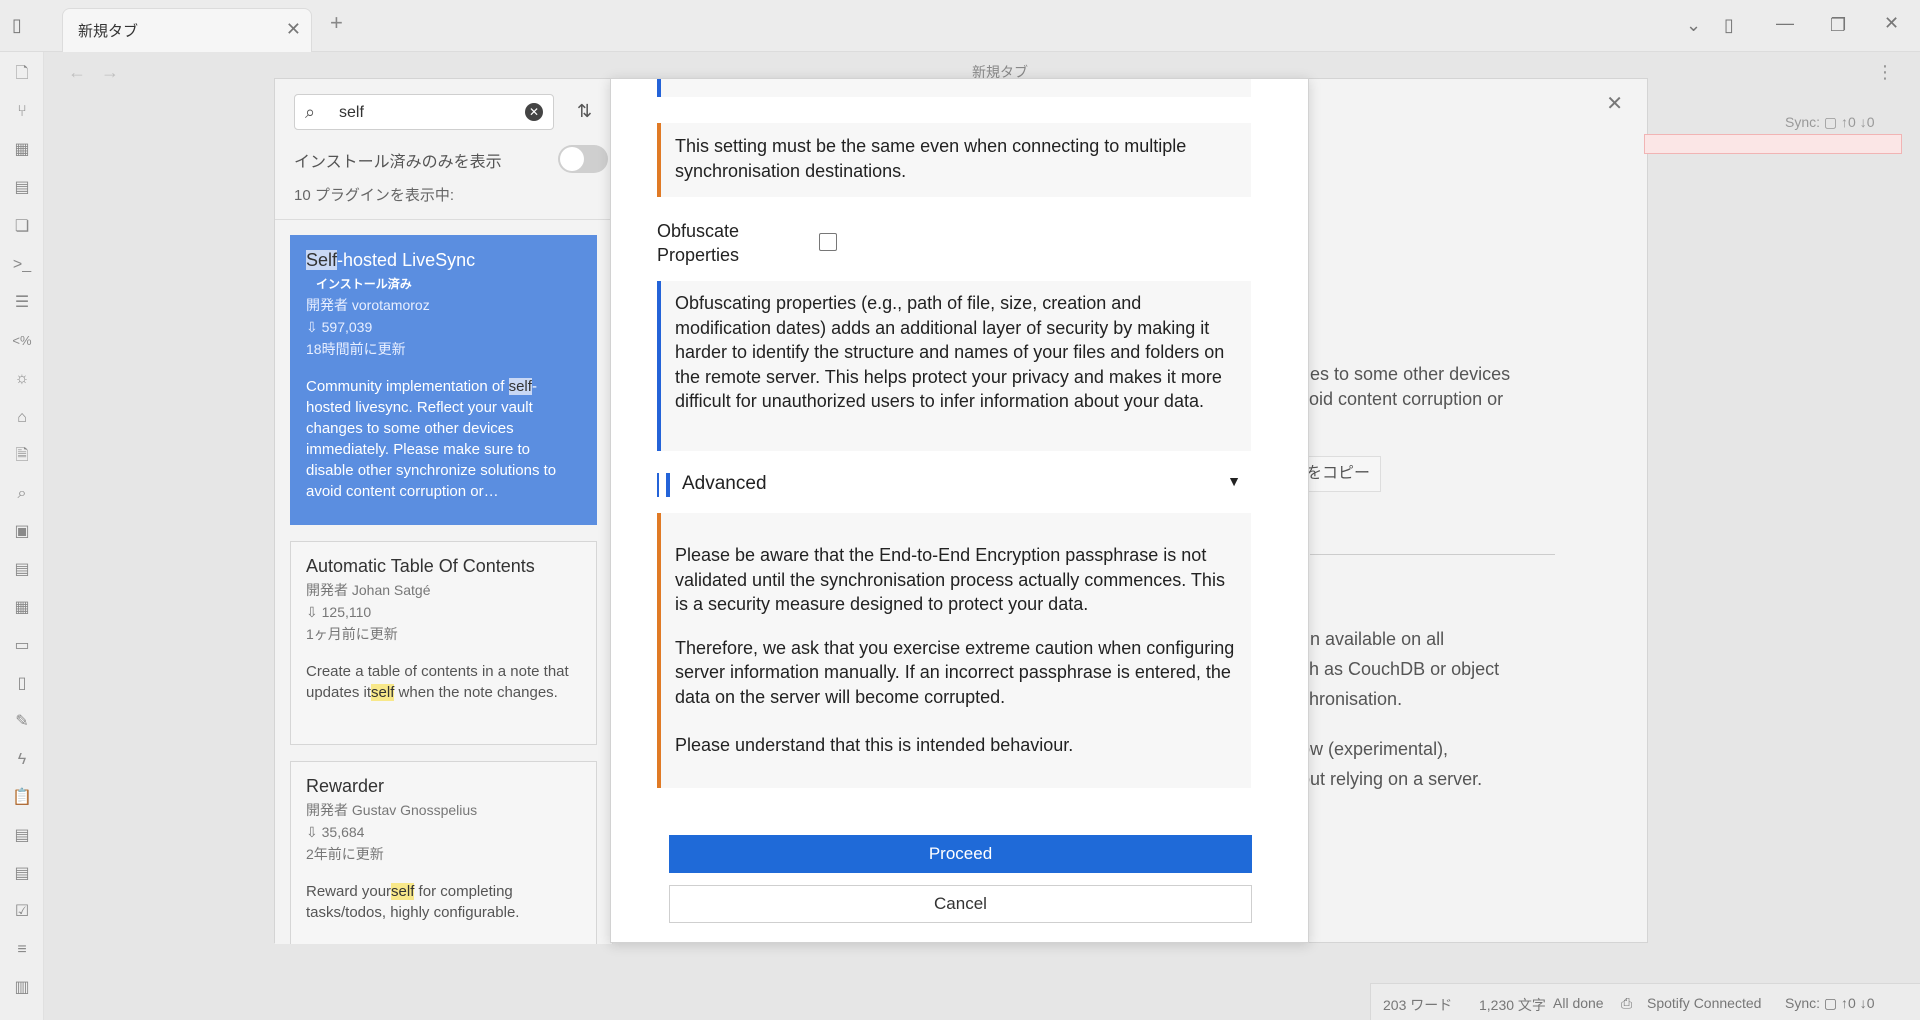 The image size is (1920, 1020). I want to click on list-icon: ☰, so click(22, 303).